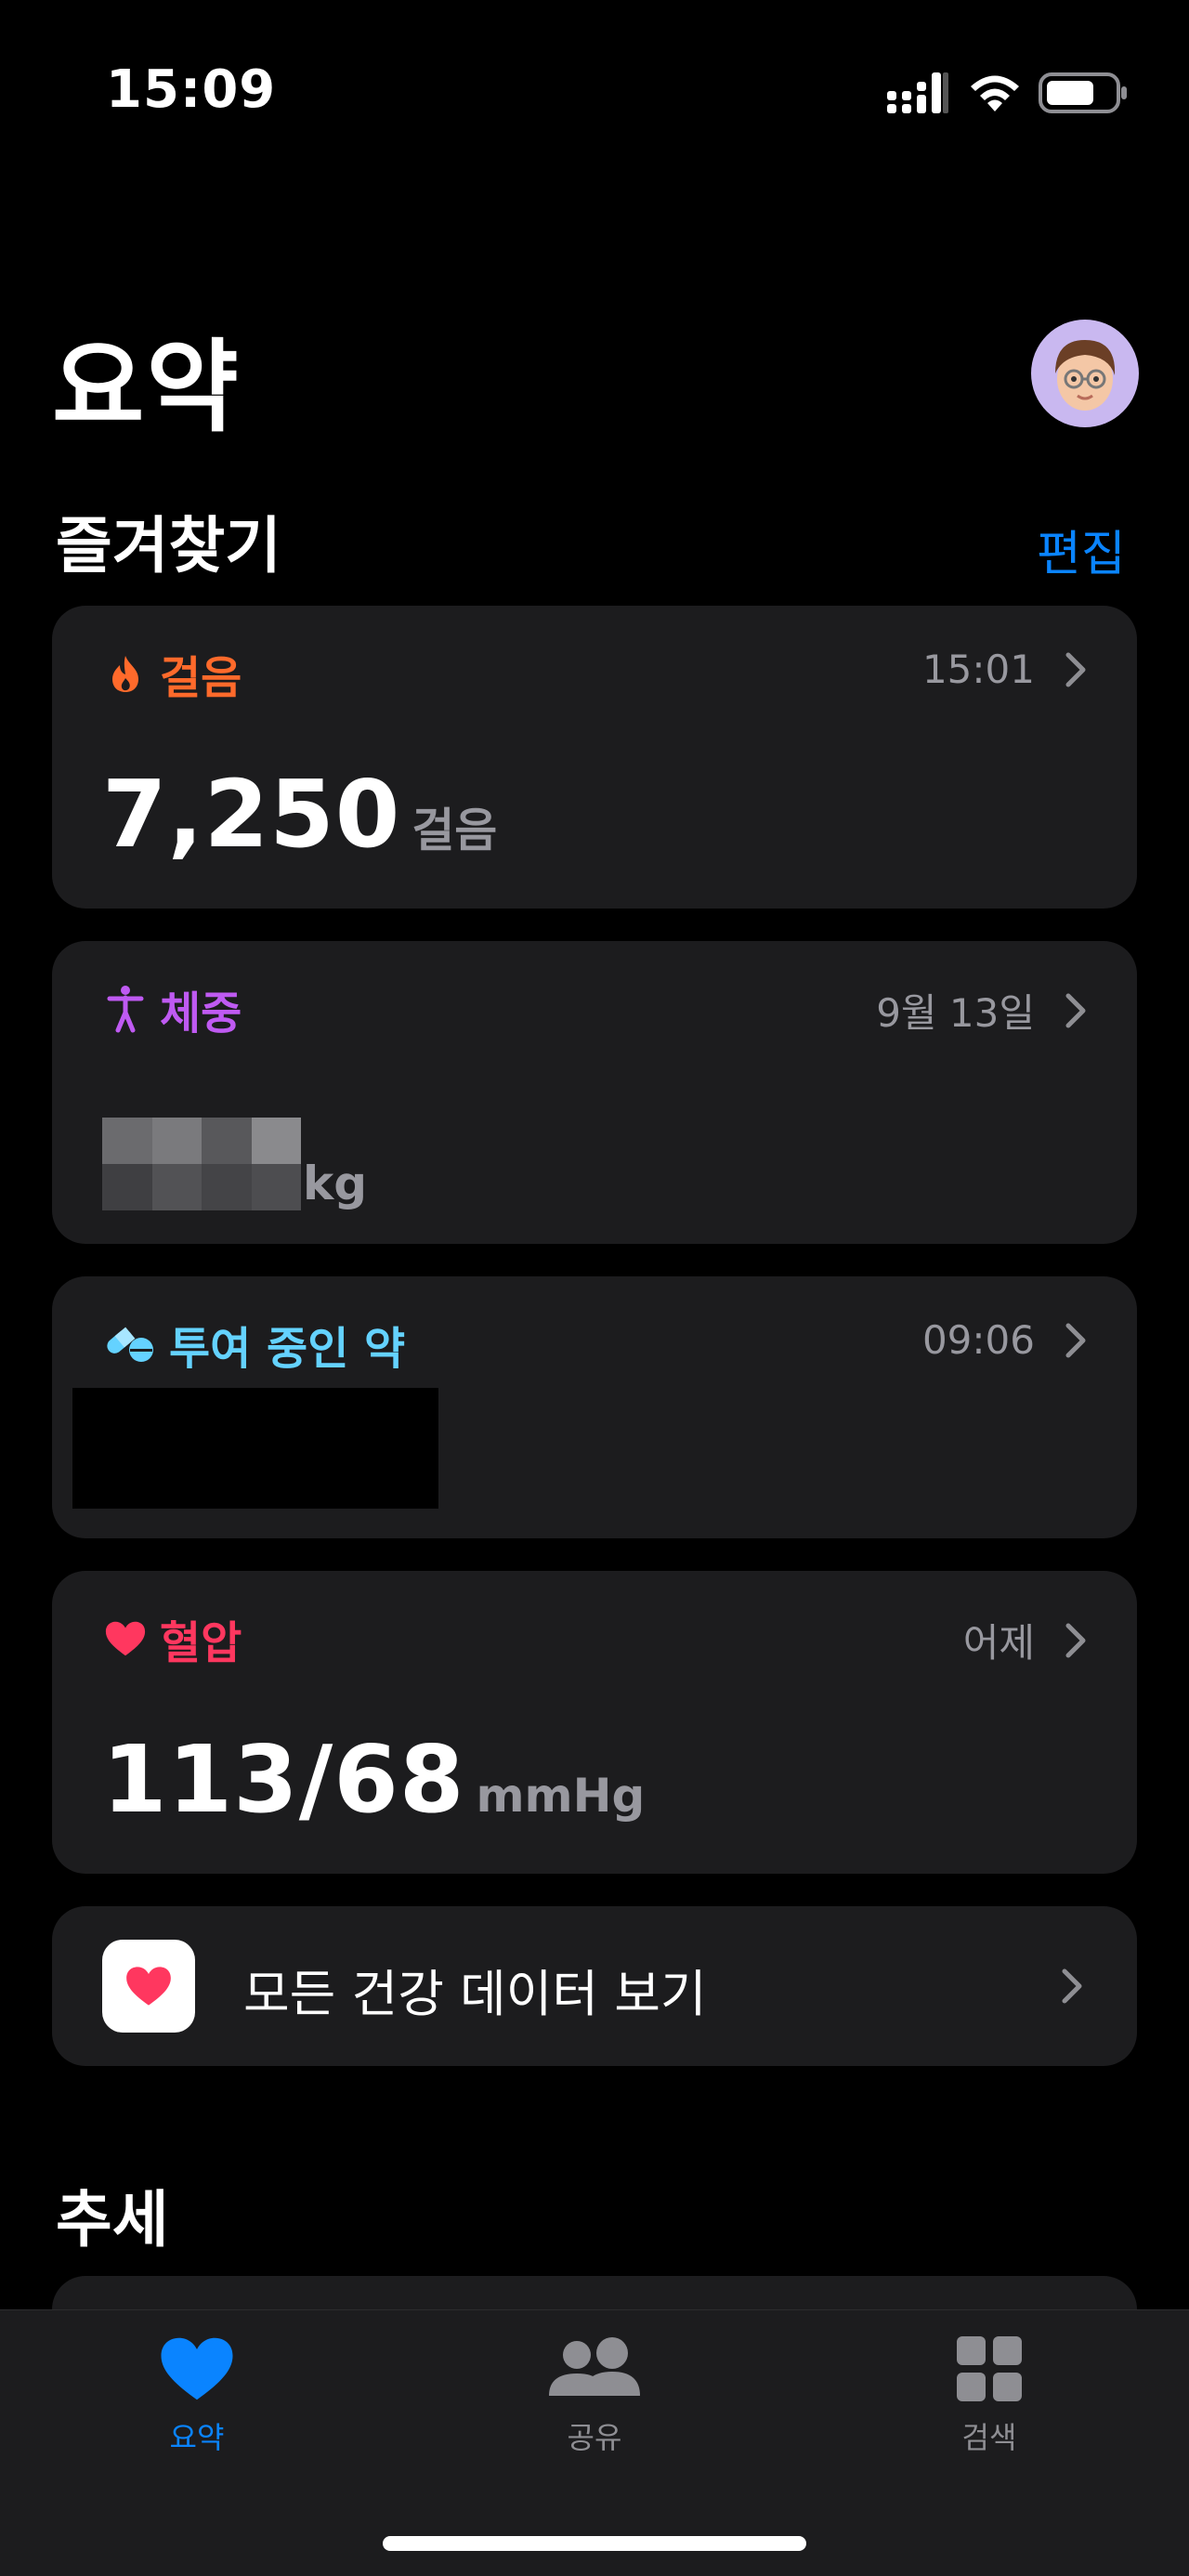  I want to click on grid-icon, so click(990, 2369).